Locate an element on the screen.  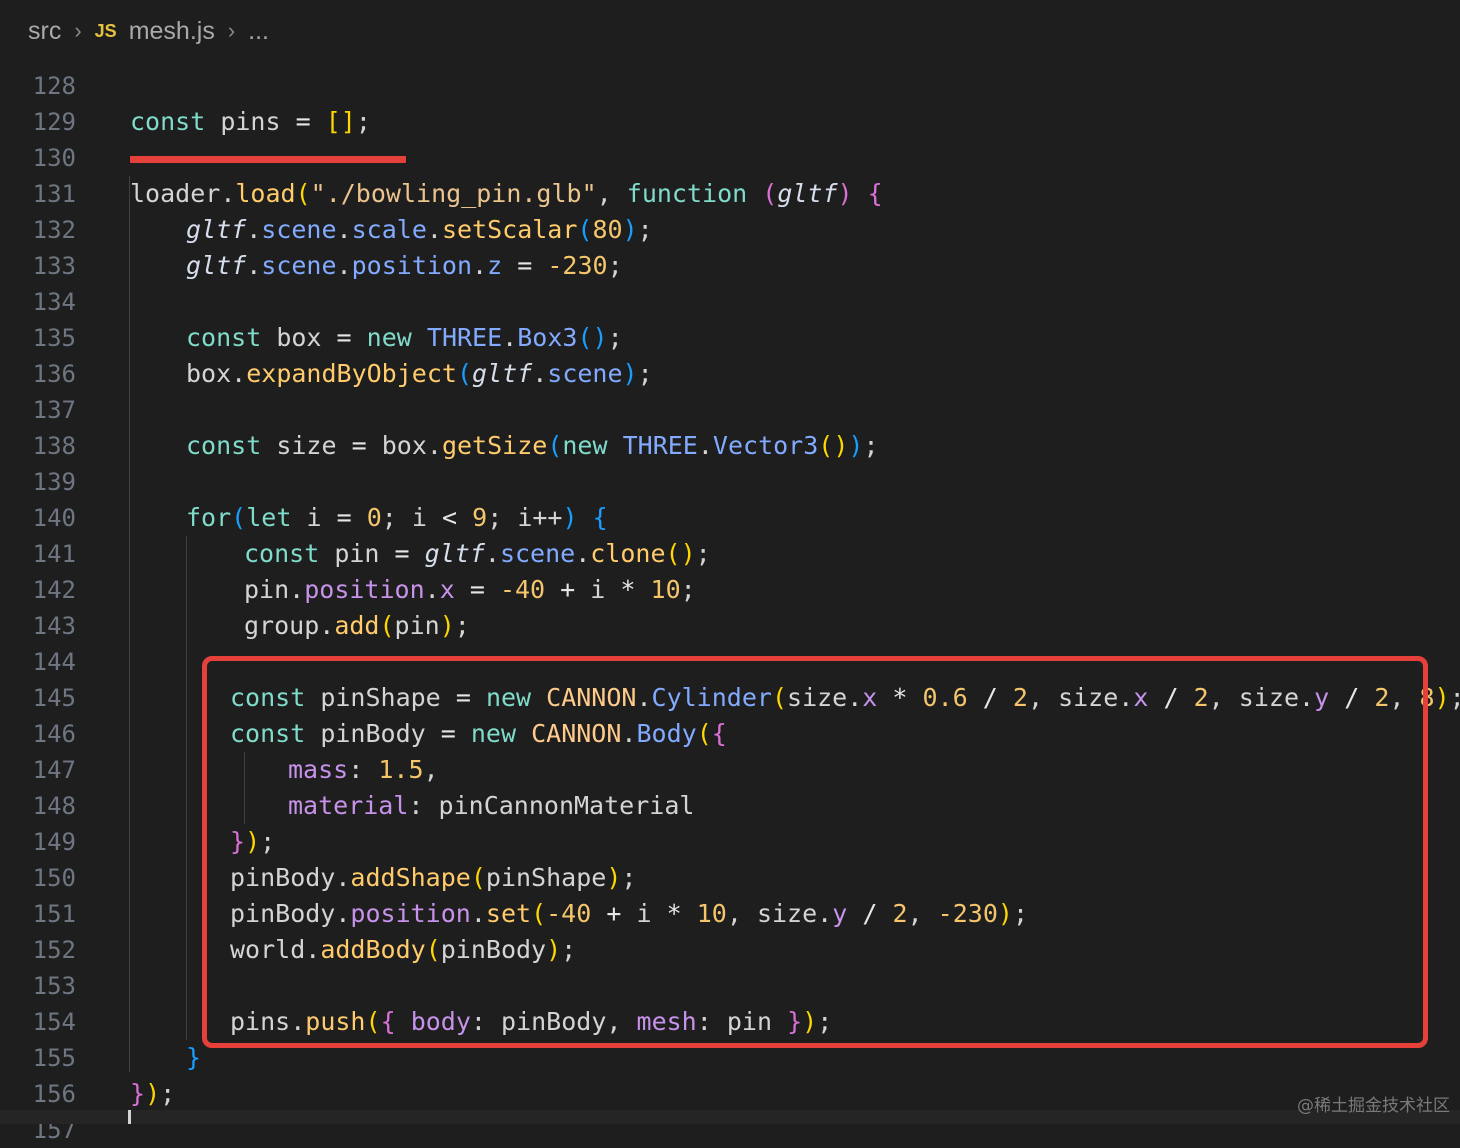
line-number: 128 is located at coordinates (54, 86).